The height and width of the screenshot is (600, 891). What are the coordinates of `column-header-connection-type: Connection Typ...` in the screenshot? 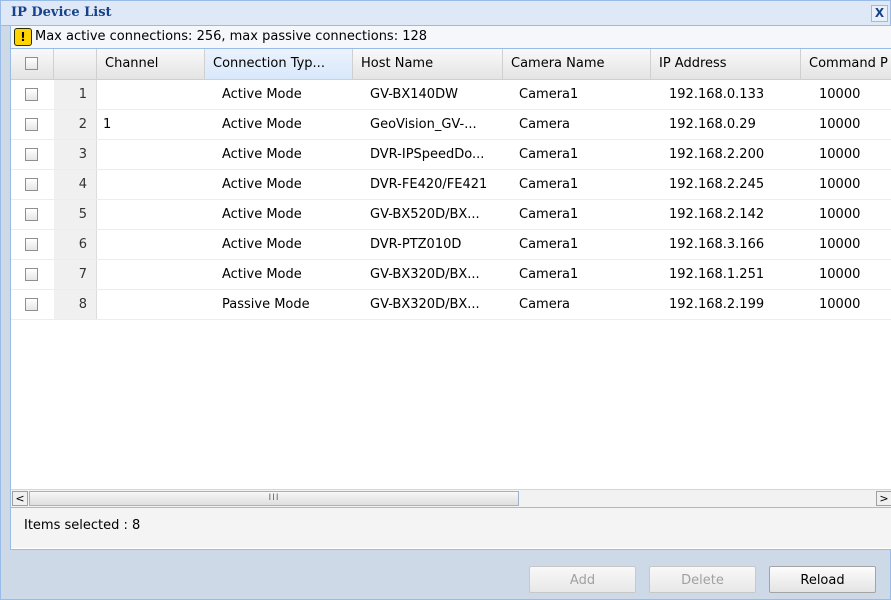 It's located at (279, 64).